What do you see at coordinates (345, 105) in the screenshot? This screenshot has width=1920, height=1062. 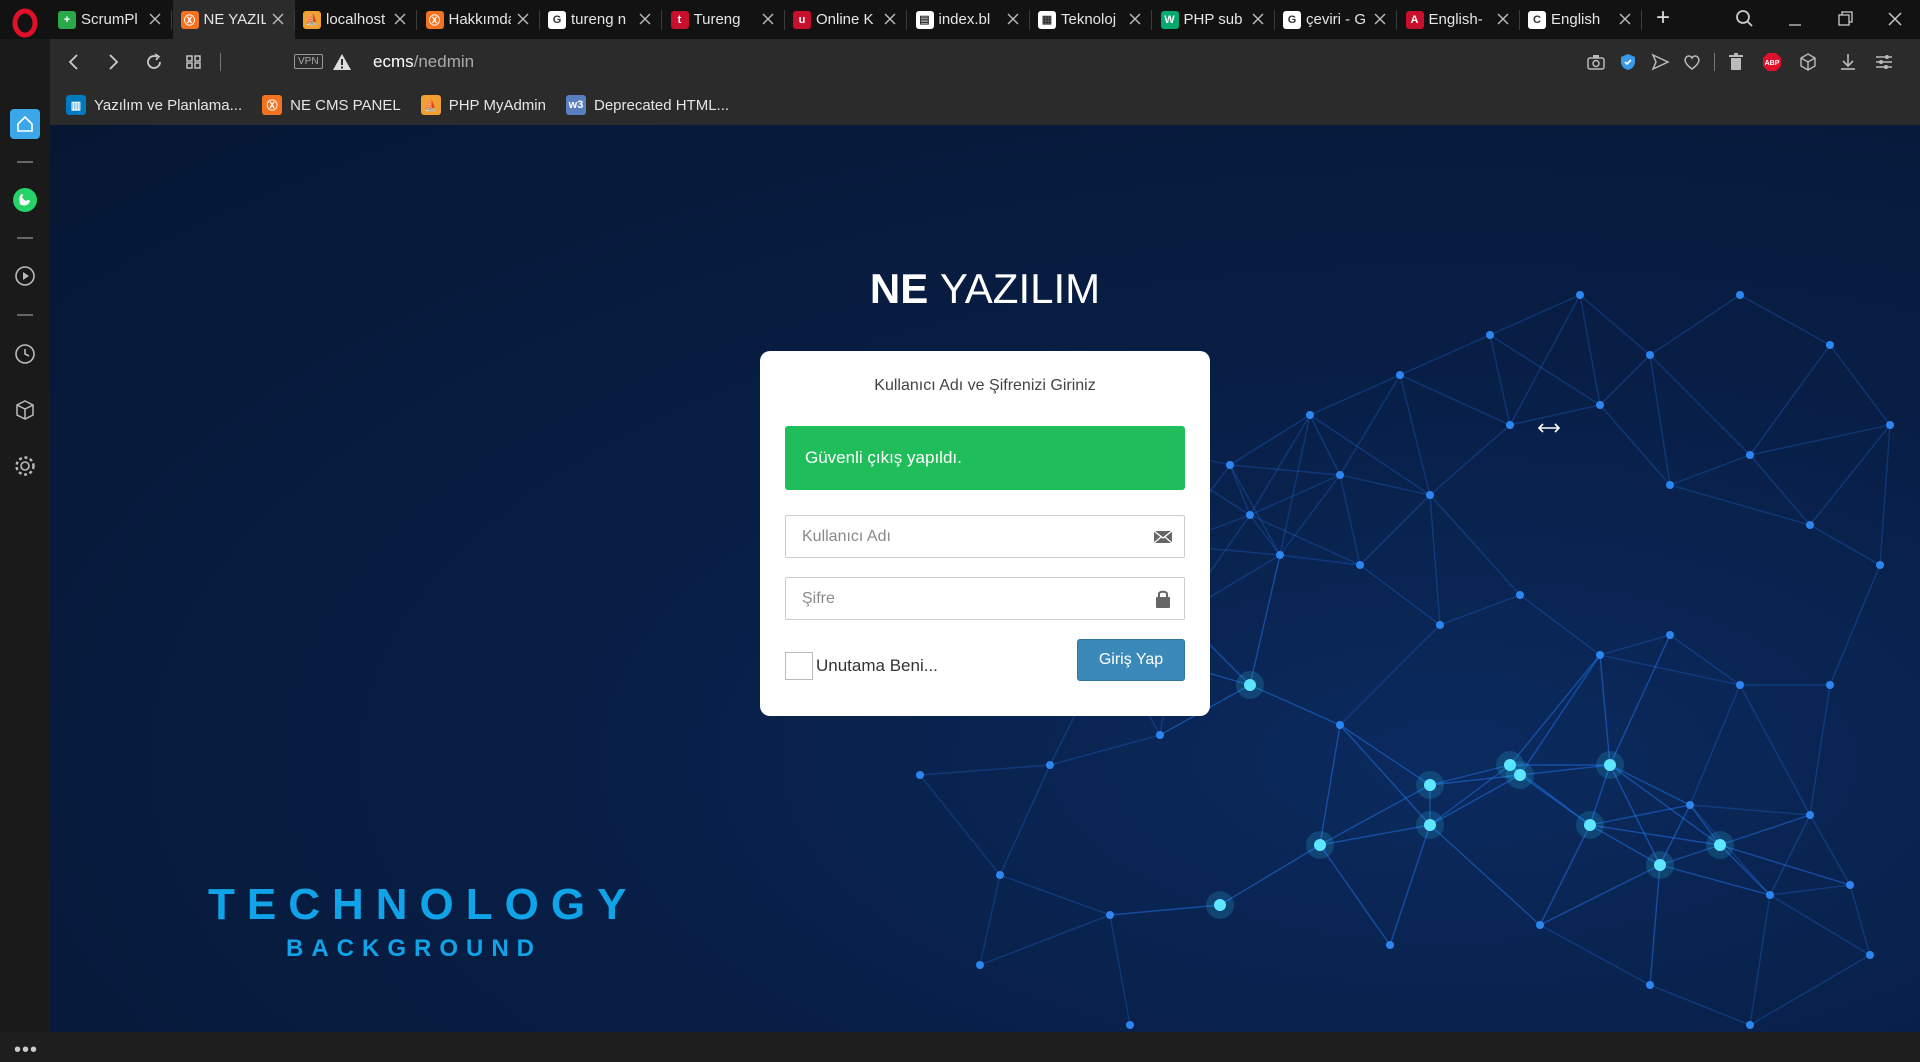 I see `bookmark-label: NE CMS PANEL` at bounding box center [345, 105].